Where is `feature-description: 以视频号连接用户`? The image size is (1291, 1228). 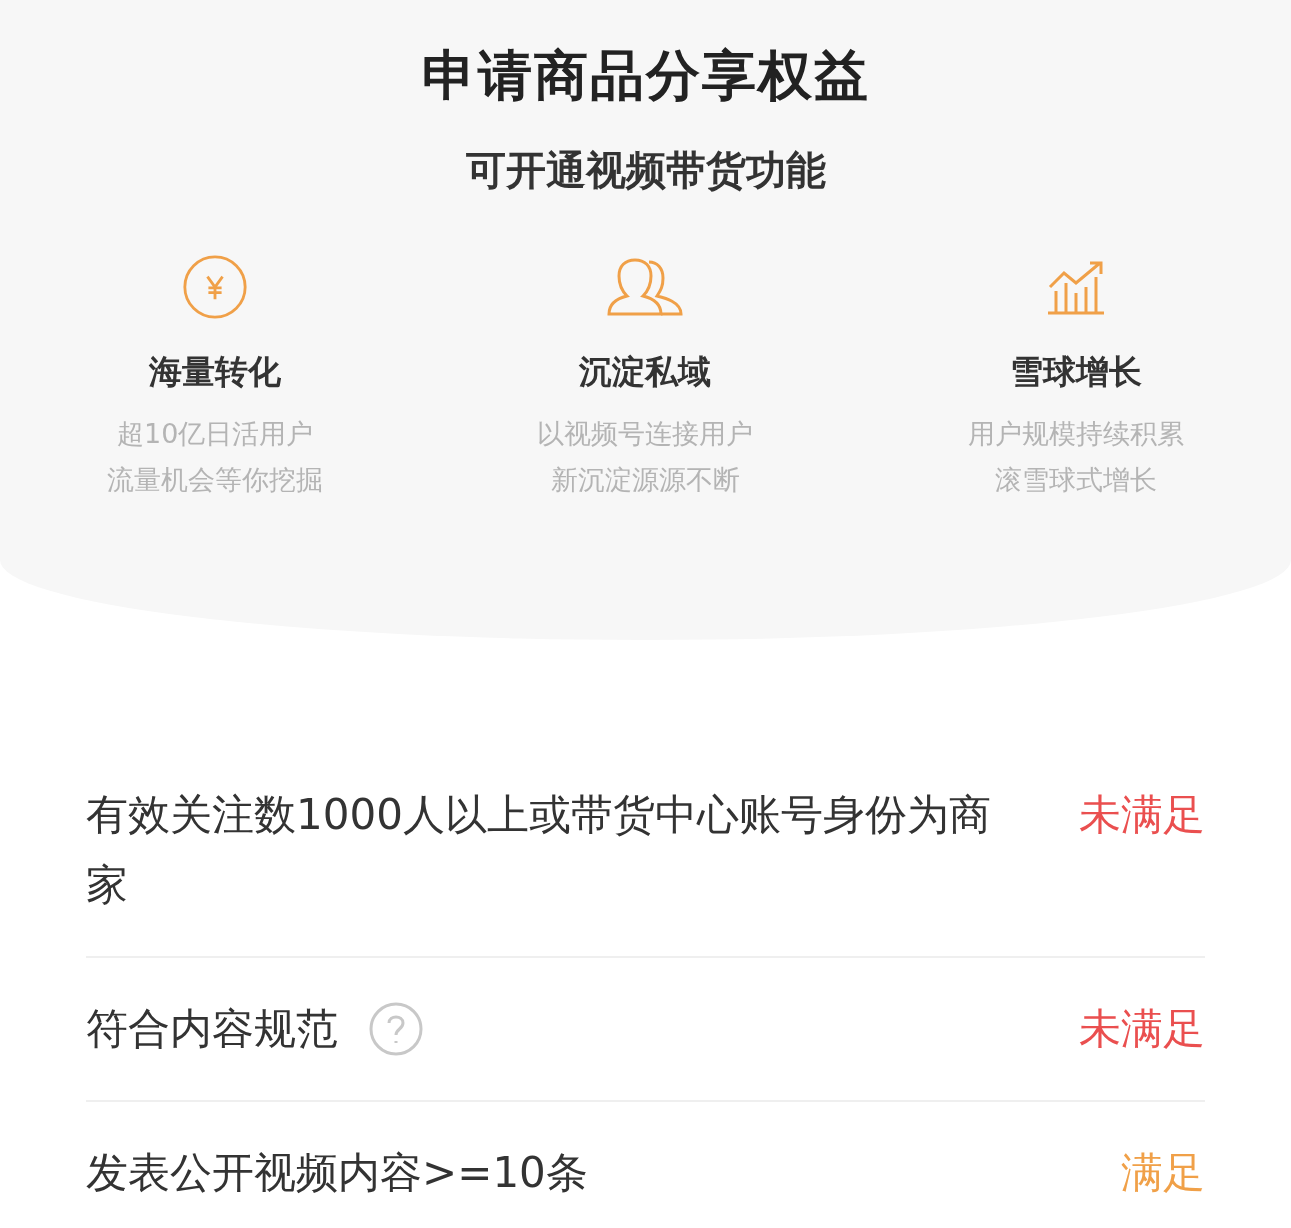 feature-description: 以视频号连接用户 is located at coordinates (645, 434).